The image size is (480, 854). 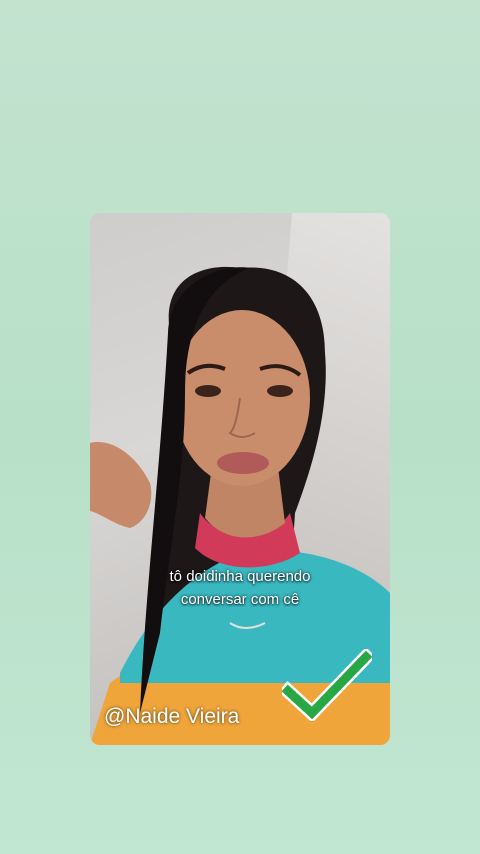 I want to click on caption-line-1: tô doidinha querendo, so click(x=240, y=576).